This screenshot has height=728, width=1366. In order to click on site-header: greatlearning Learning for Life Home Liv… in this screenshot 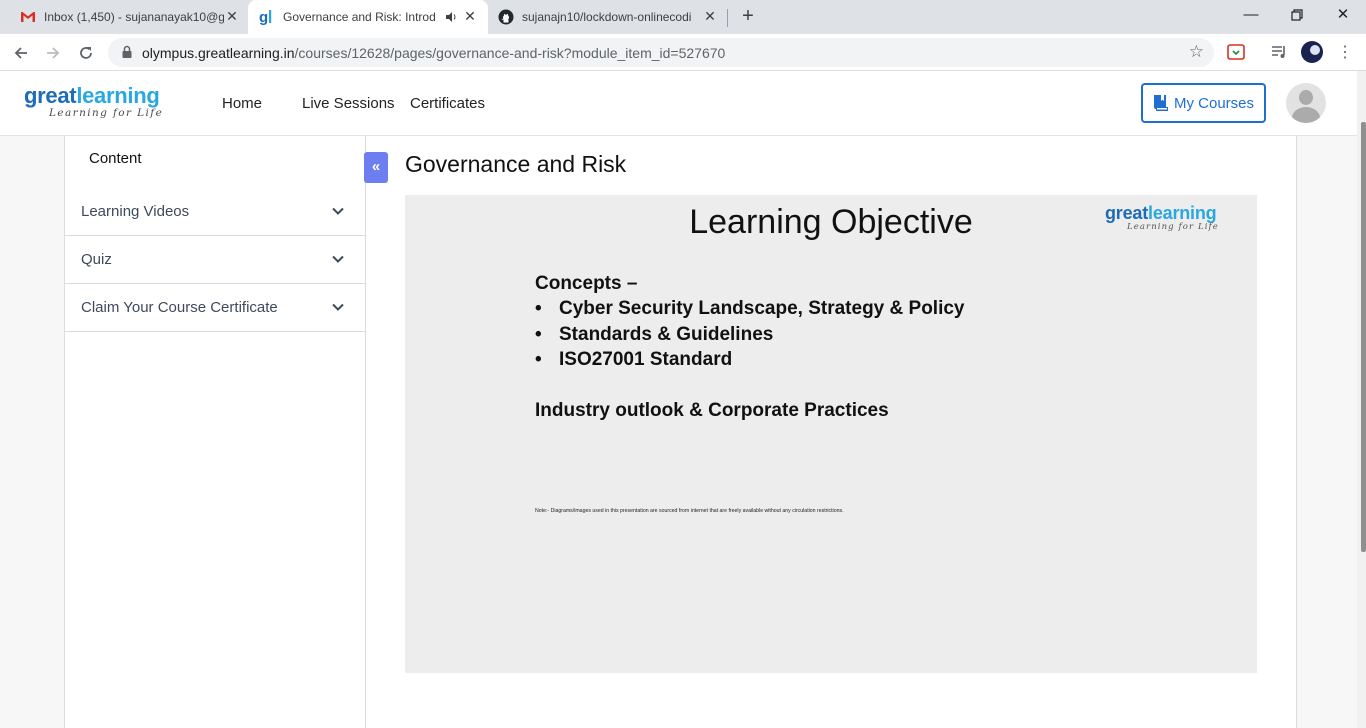, I will do `click(683, 103)`.